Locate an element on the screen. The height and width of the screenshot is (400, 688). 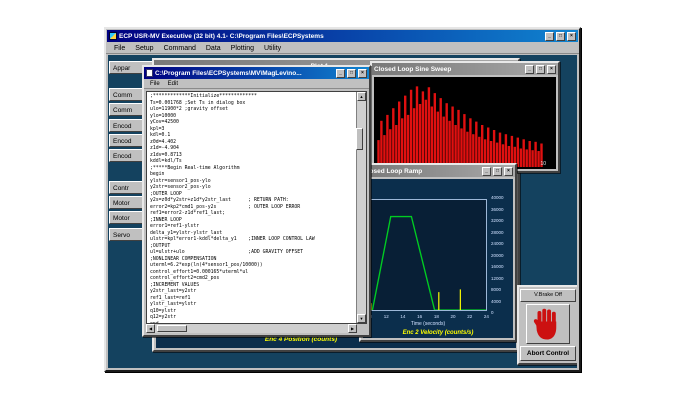
scroll-up-icon: ▲ is located at coordinates (361, 96).